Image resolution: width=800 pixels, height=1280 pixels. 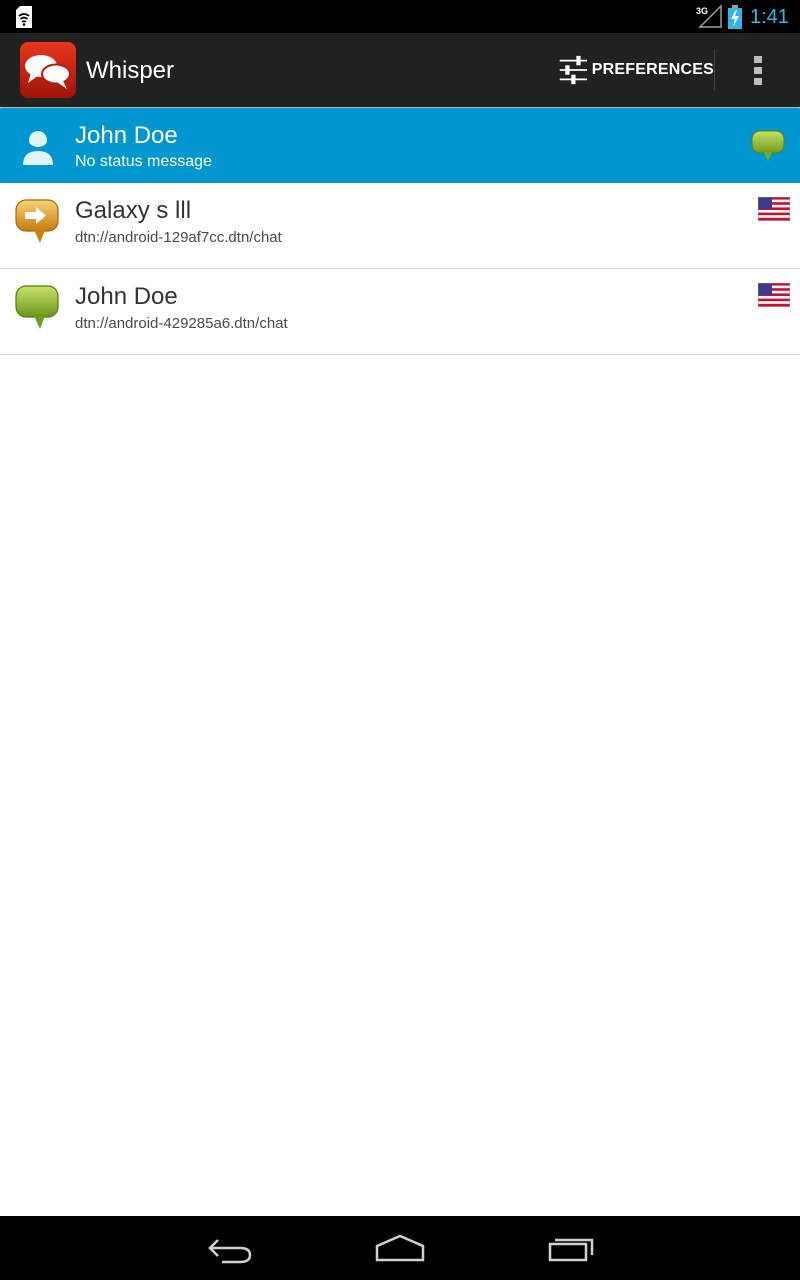 I want to click on sliders-icon, so click(x=573, y=70).